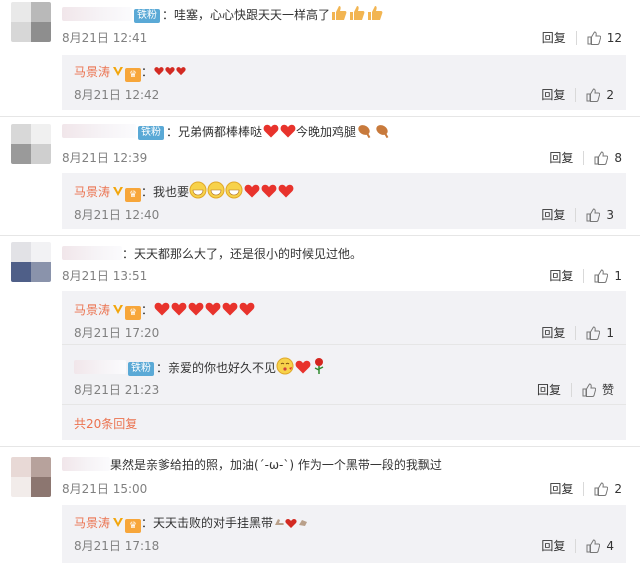 The image size is (640, 563). I want to click on like-button: 3, so click(600, 215).